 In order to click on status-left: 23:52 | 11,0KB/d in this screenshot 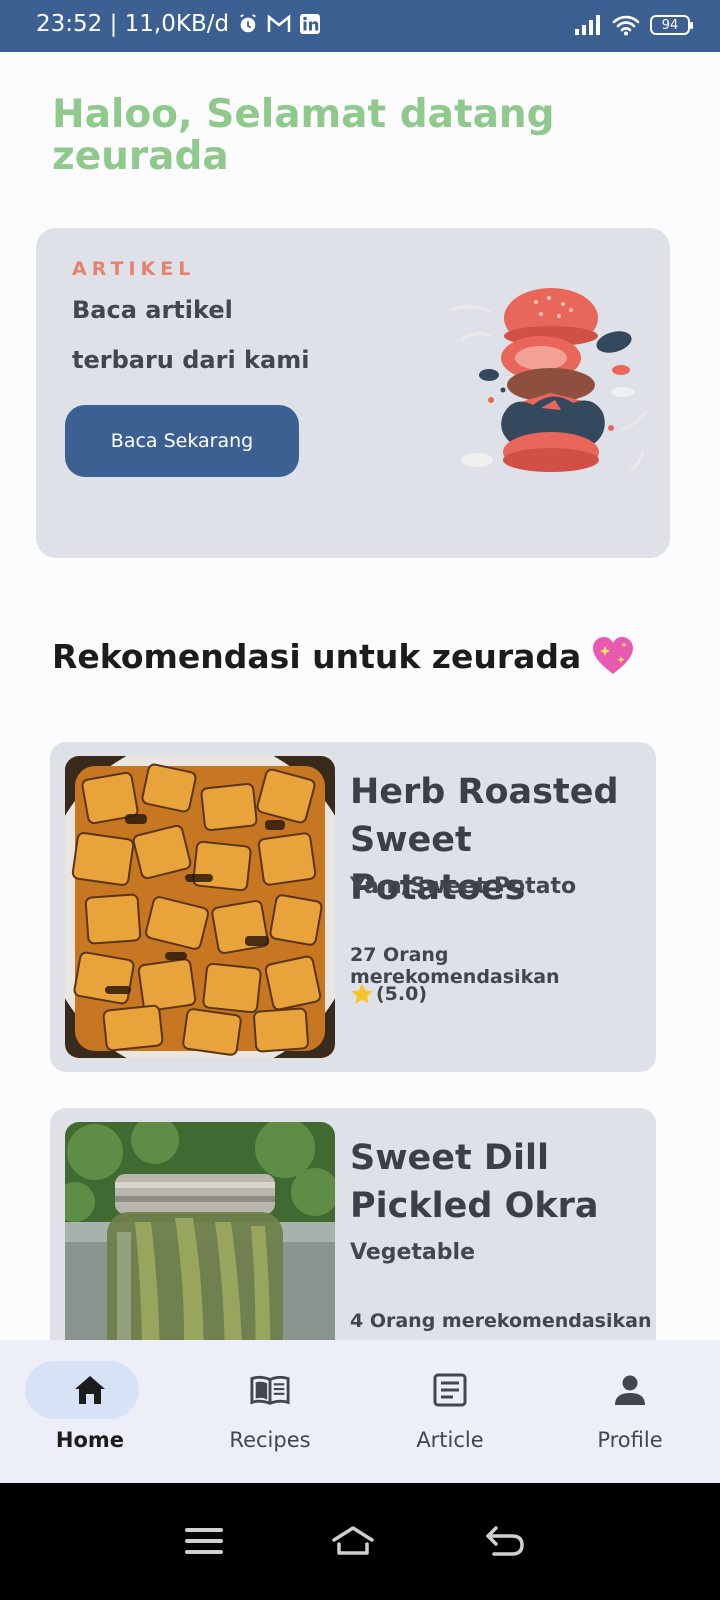, I will do `click(178, 24)`.